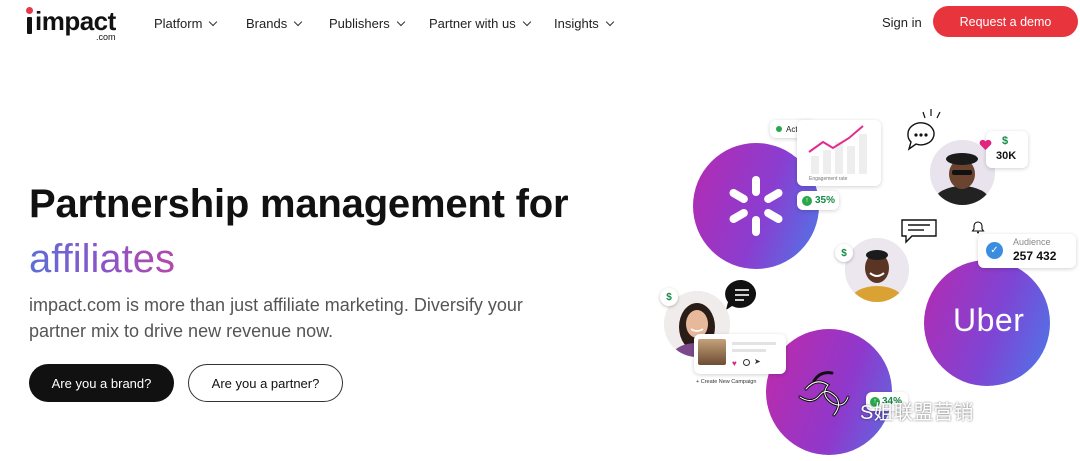  I want to click on logo-dot, so click(29, 10).